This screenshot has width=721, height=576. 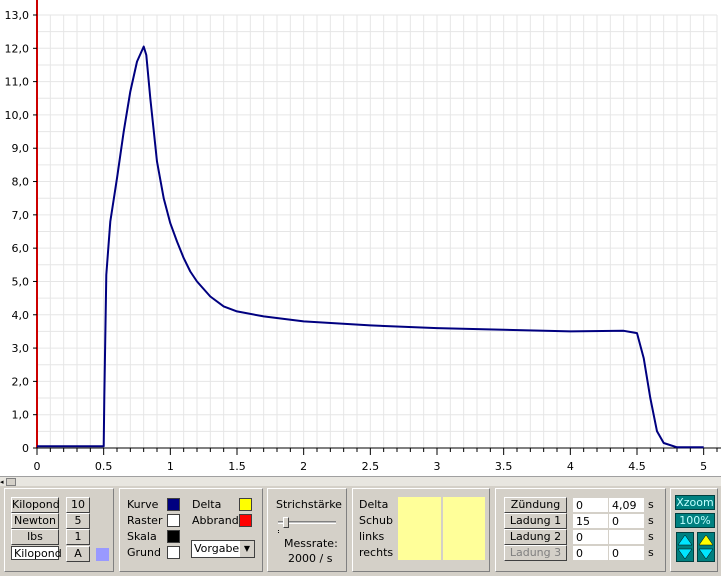 What do you see at coordinates (21, 248) in the screenshot?
I see `y-tick-label: 6,0` at bounding box center [21, 248].